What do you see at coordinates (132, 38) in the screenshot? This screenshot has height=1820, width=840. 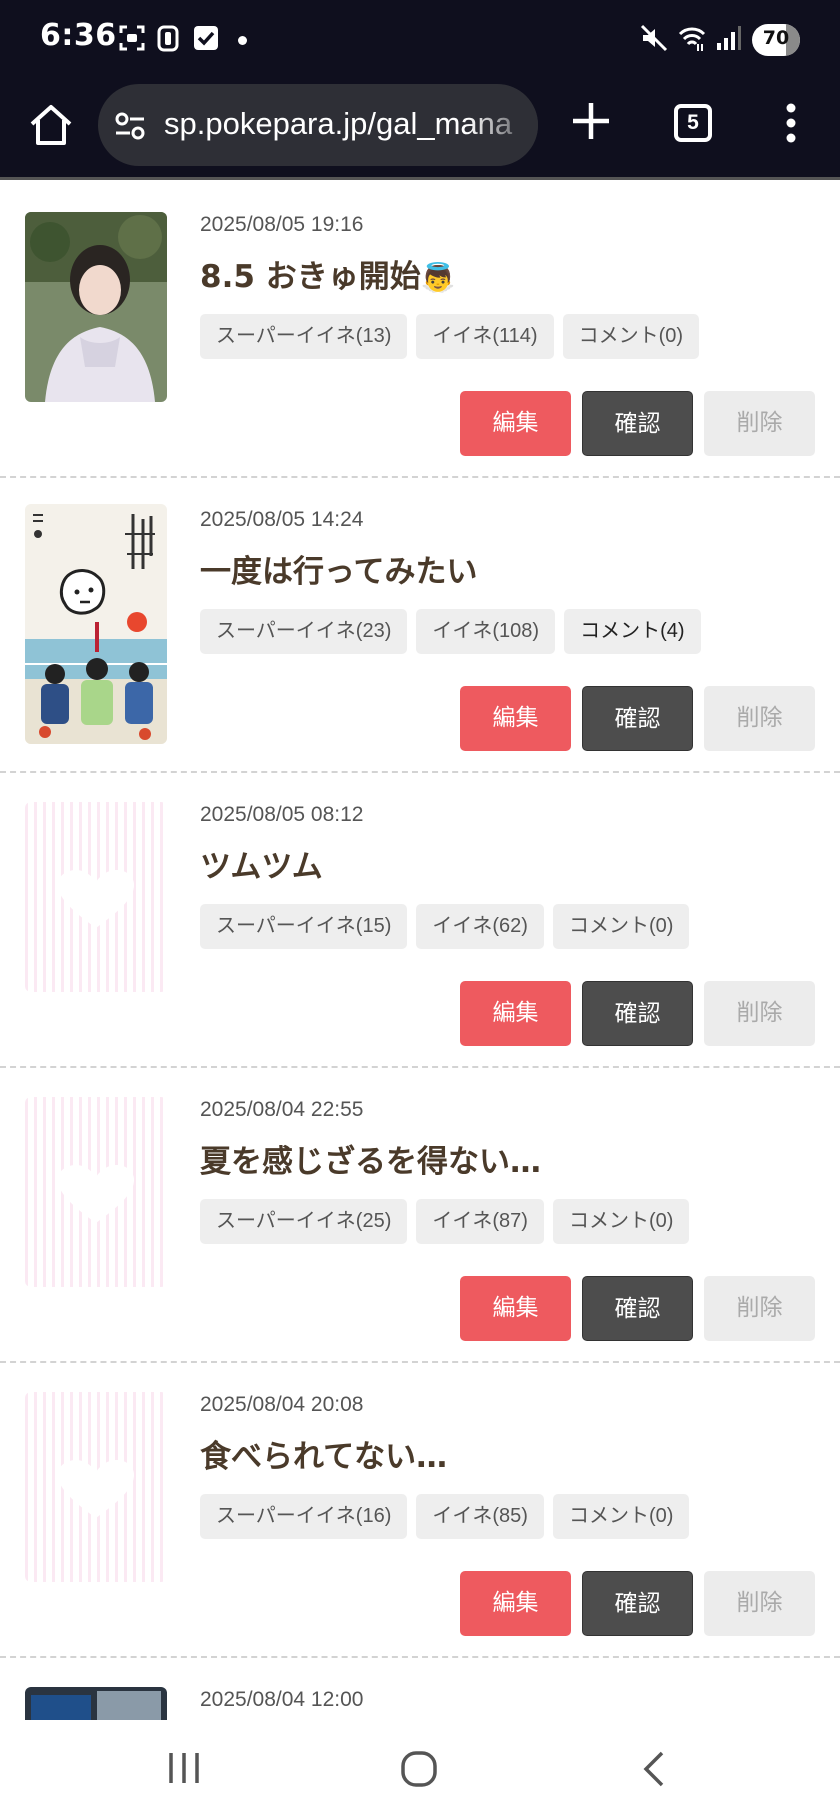 I see `screenshot-icon` at bounding box center [132, 38].